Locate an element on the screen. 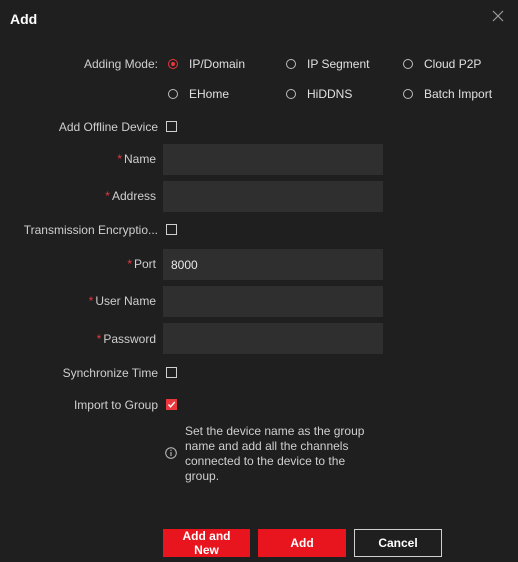 This screenshot has width=518, height=562. port-label: * Port is located at coordinates (141, 264).